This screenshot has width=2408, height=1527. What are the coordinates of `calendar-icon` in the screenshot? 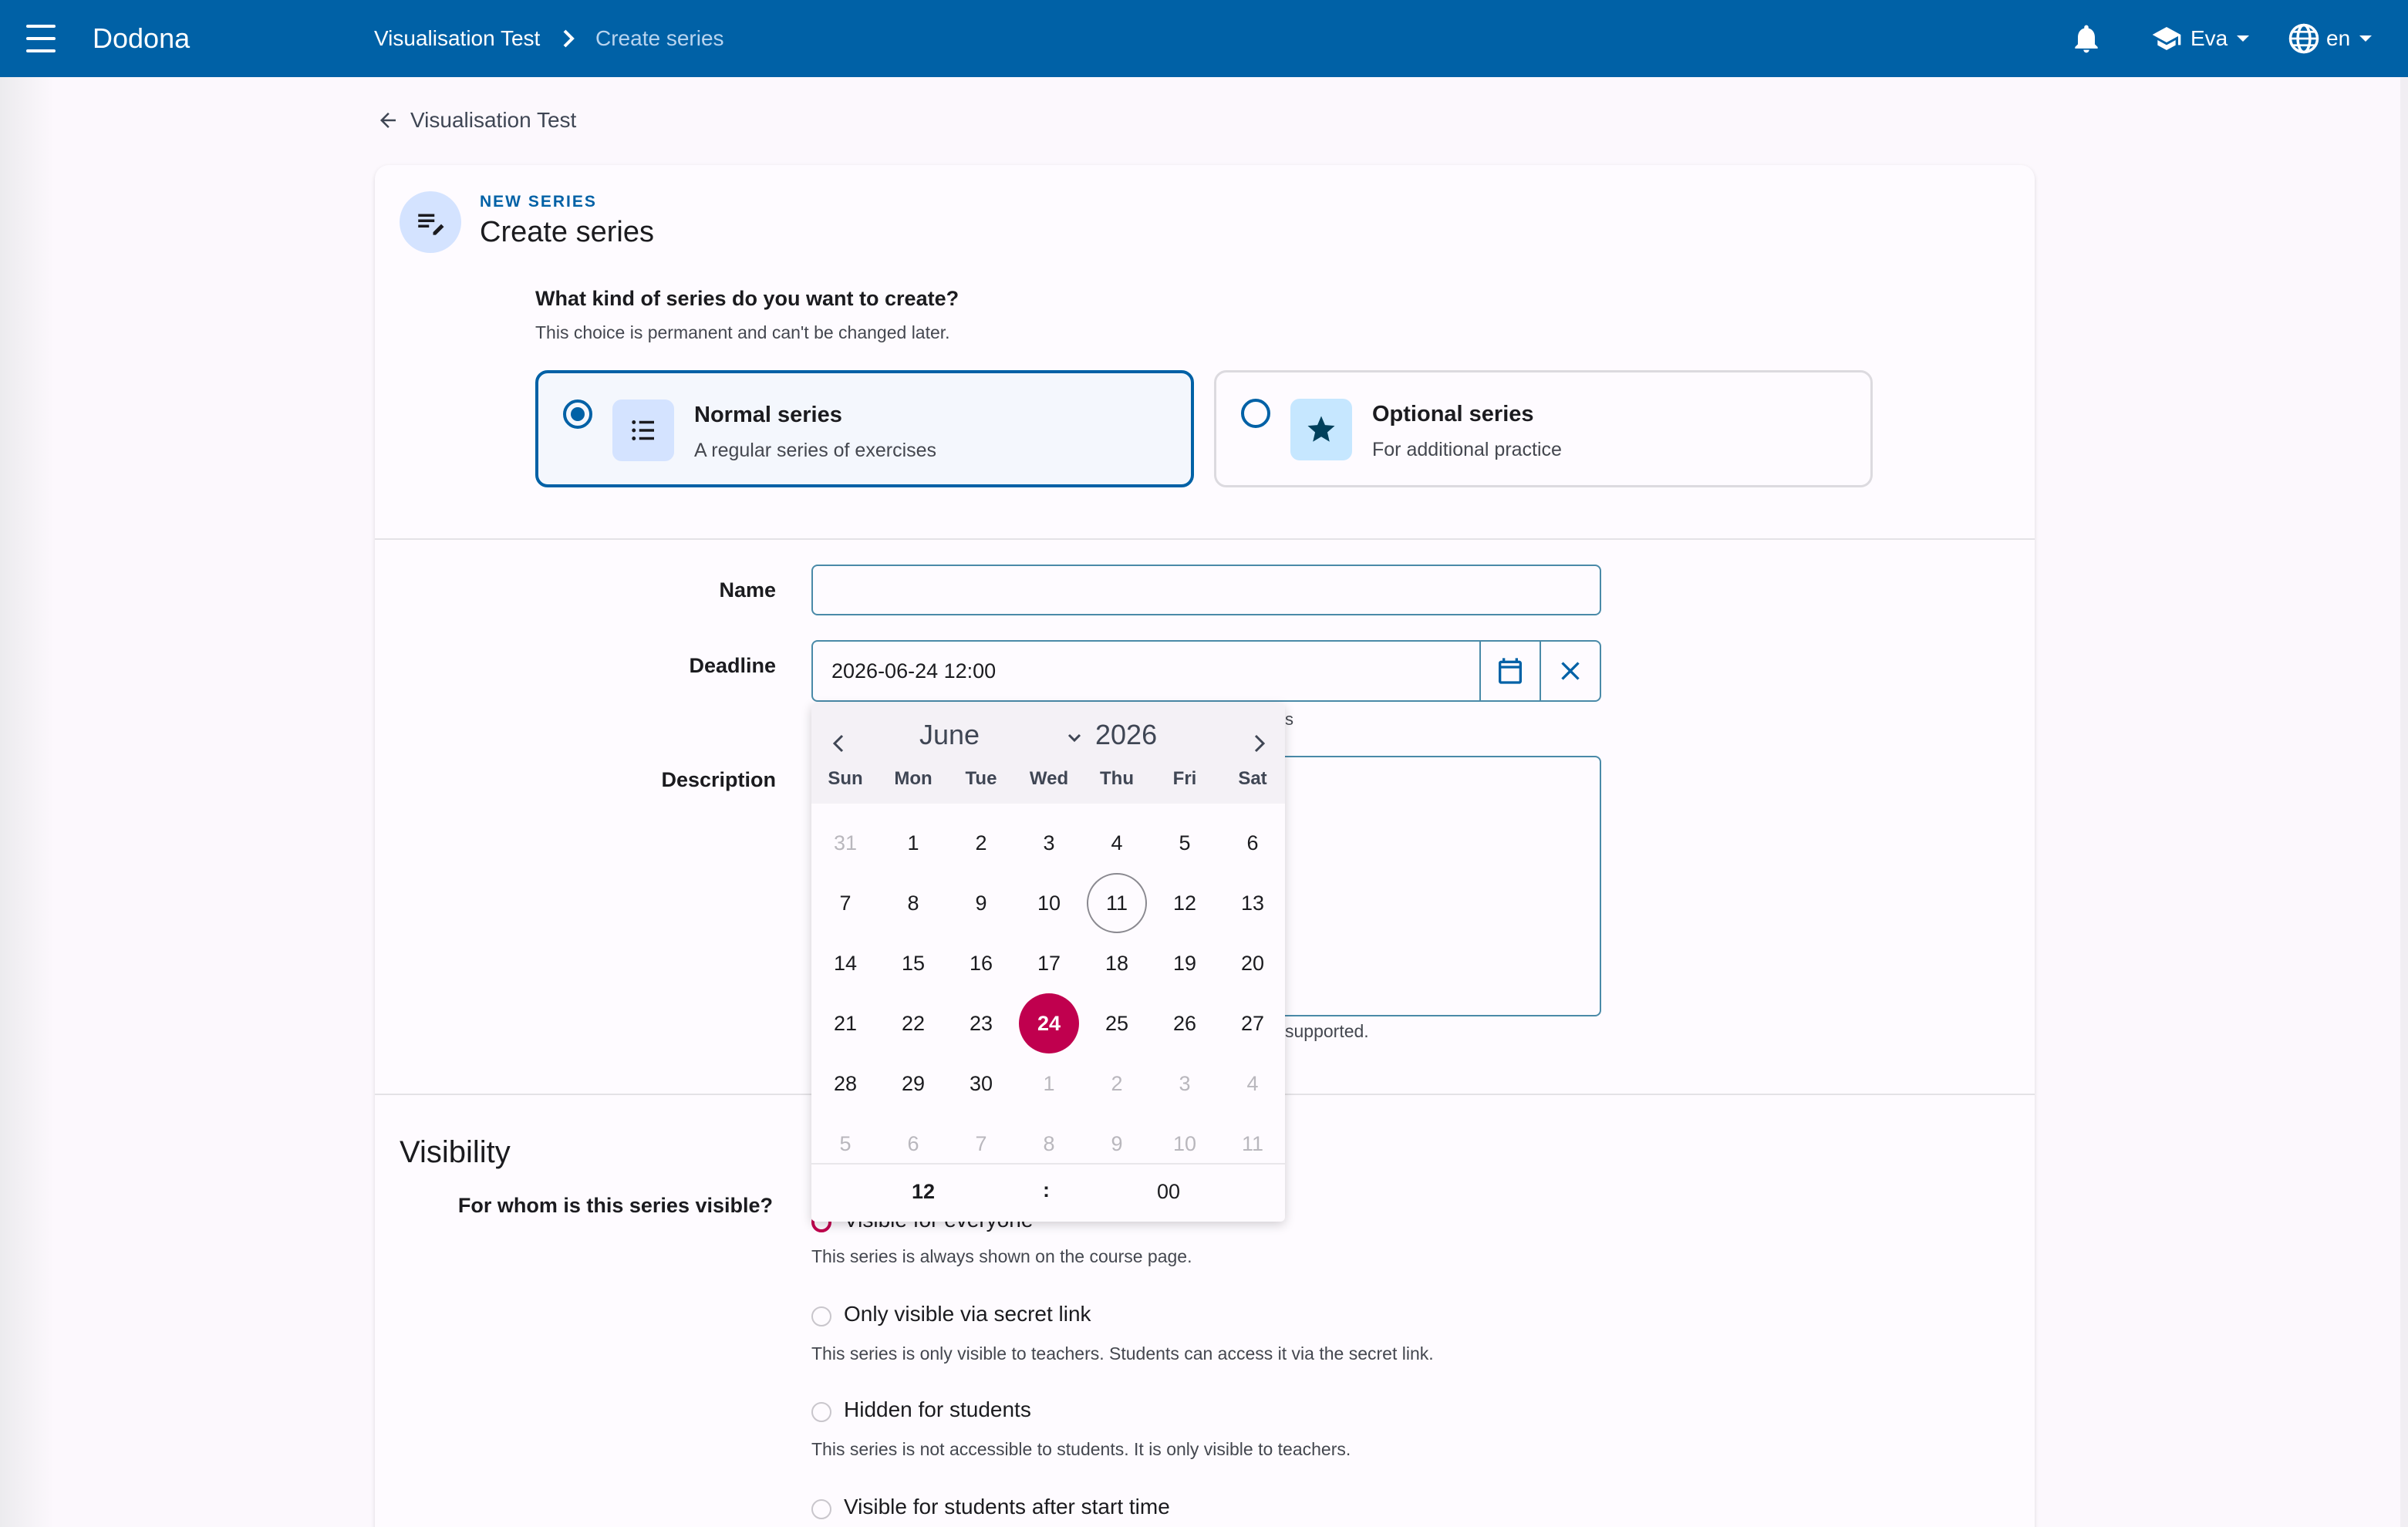 It's located at (1511, 671).